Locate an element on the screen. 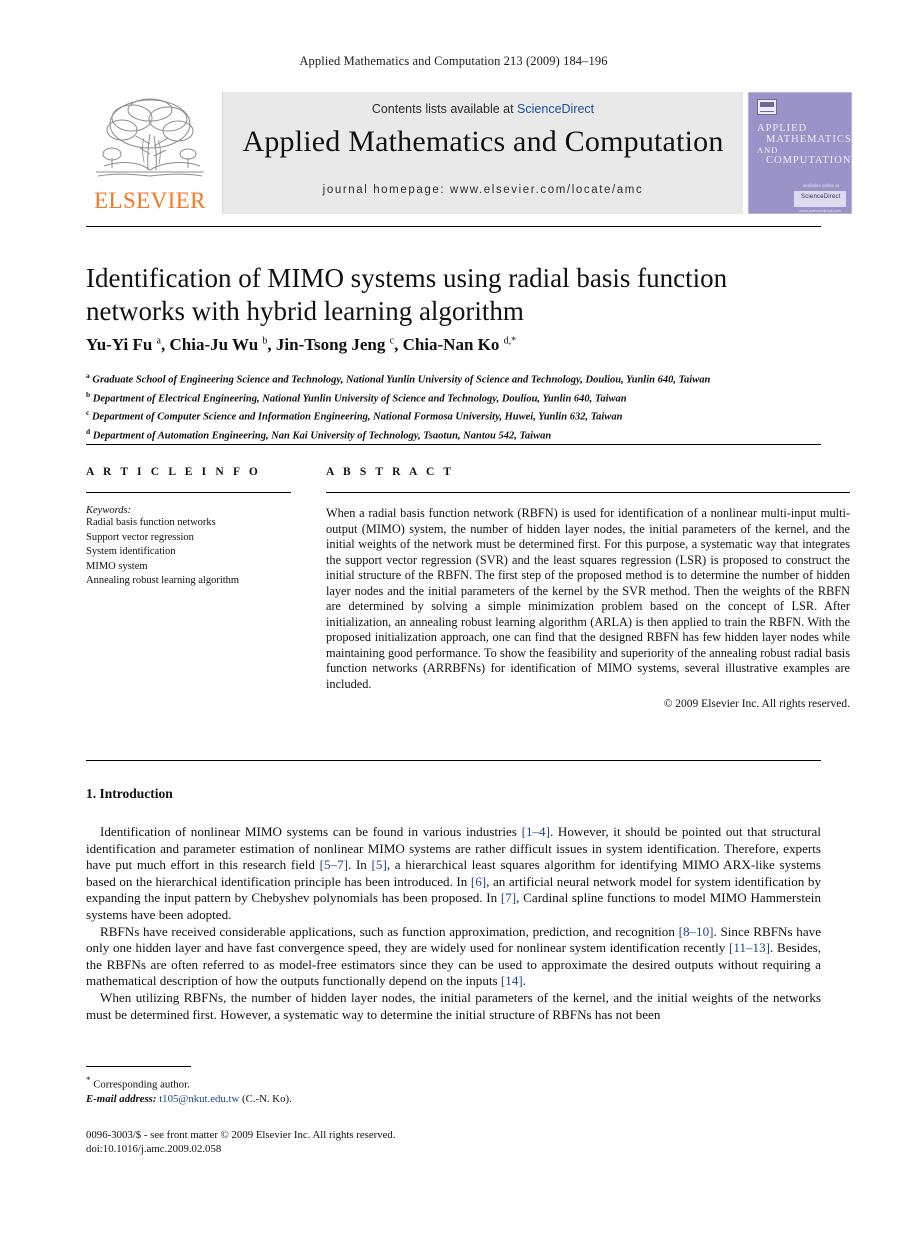 This screenshot has height=1238, width=907. doi-line: doi:10.1016/j.amc.2009.02.058 is located at coordinates (154, 1149).